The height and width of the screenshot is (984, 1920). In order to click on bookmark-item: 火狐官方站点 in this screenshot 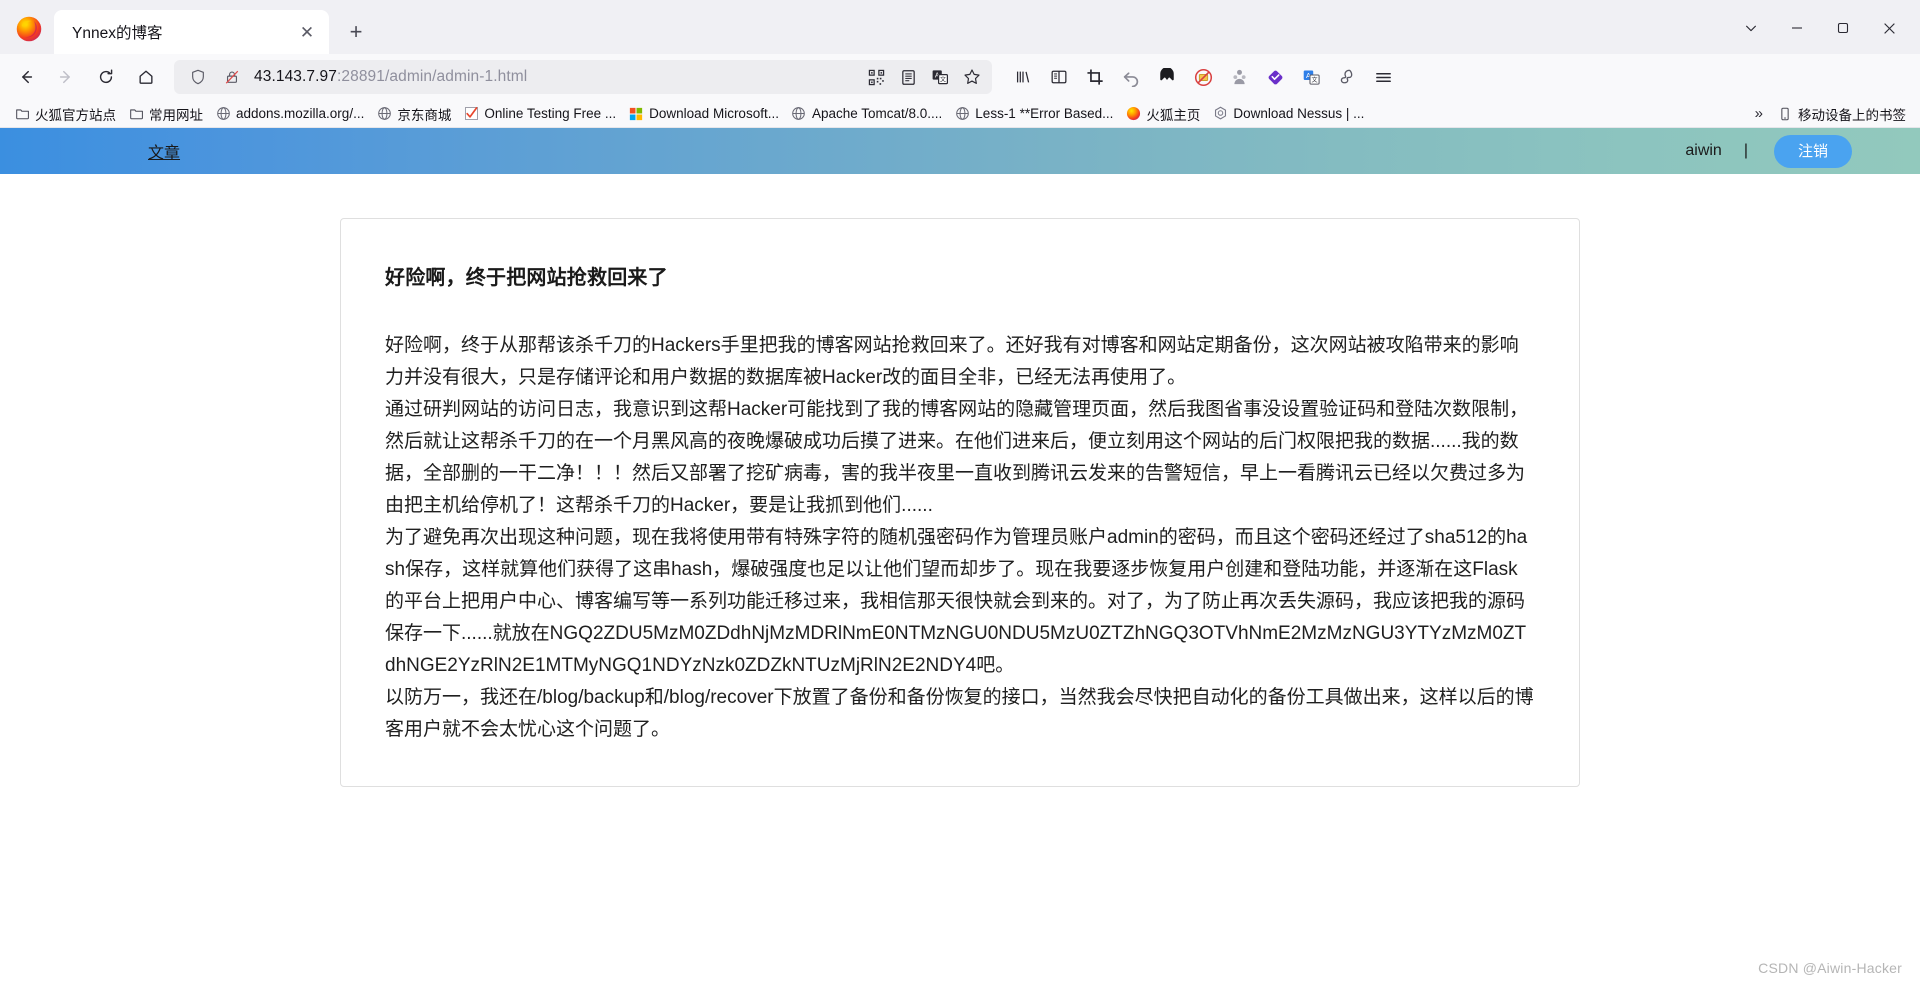, I will do `click(65, 114)`.